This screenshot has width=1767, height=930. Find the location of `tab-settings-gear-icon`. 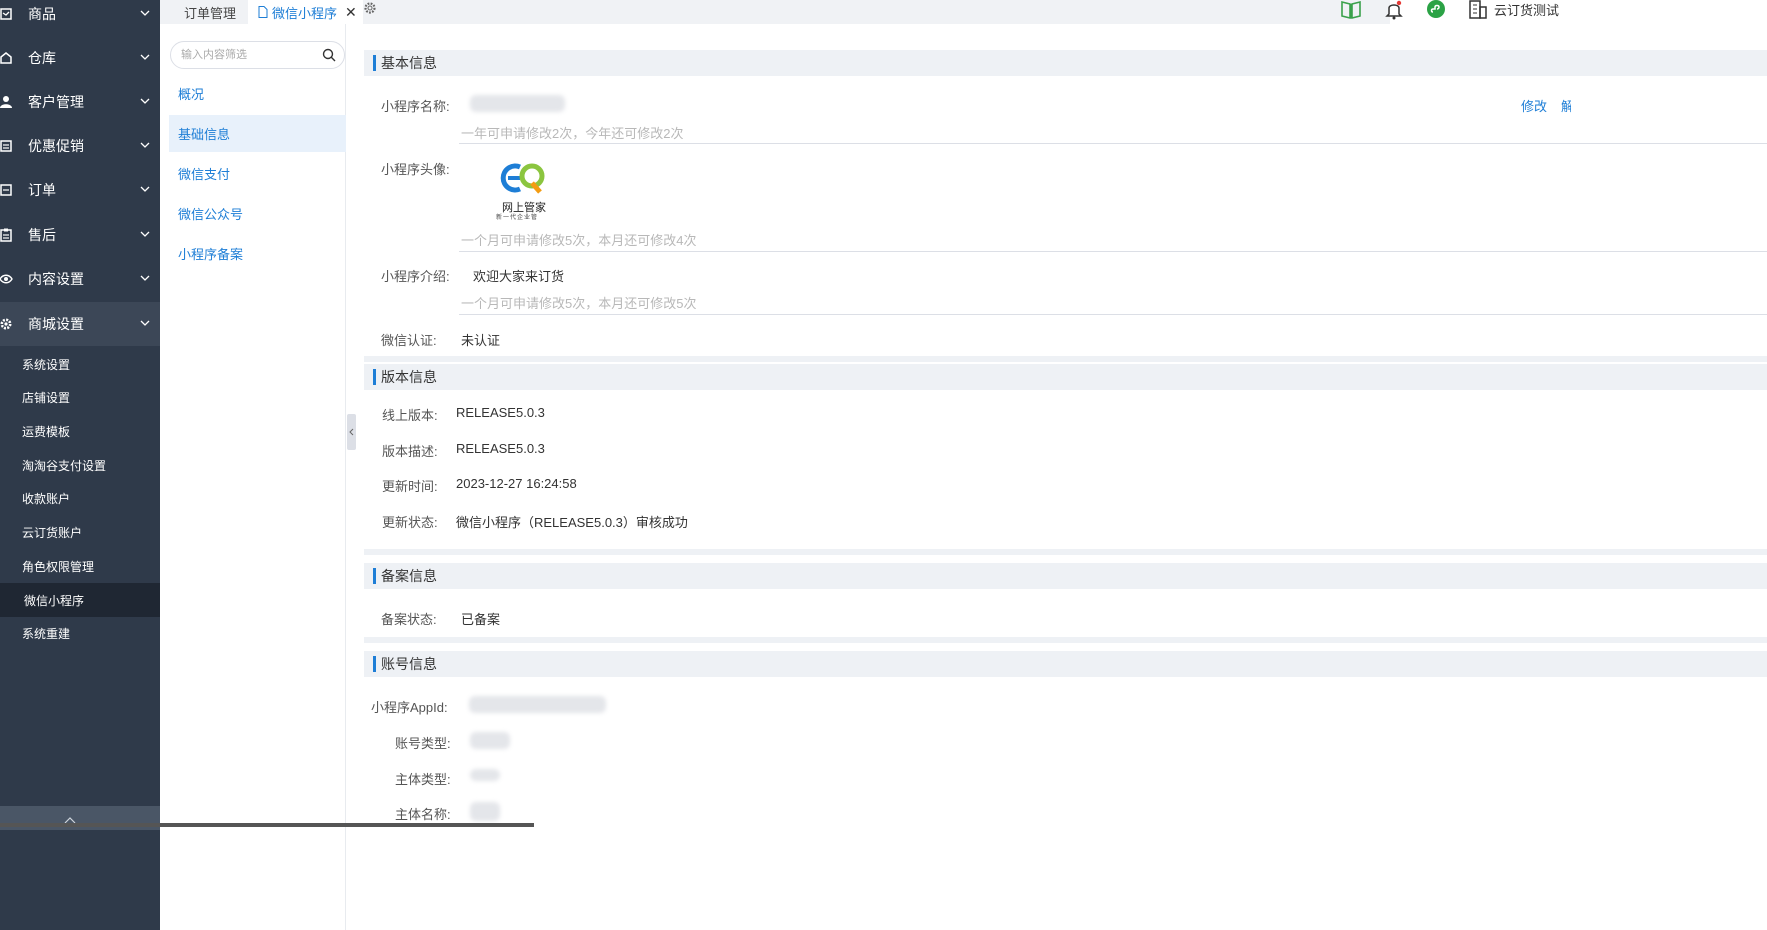

tab-settings-gear-icon is located at coordinates (370, 8).